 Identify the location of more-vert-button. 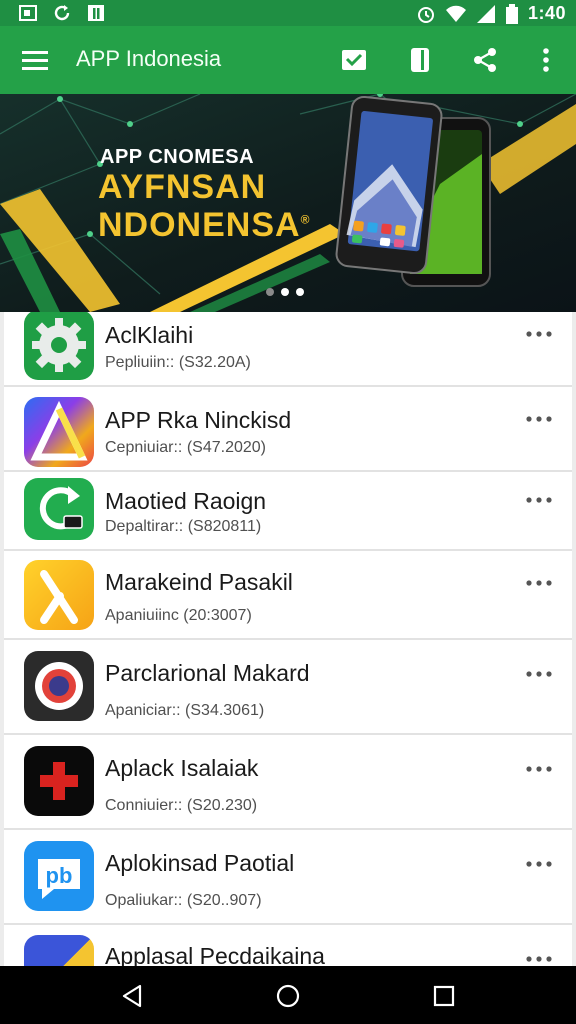
(546, 60).